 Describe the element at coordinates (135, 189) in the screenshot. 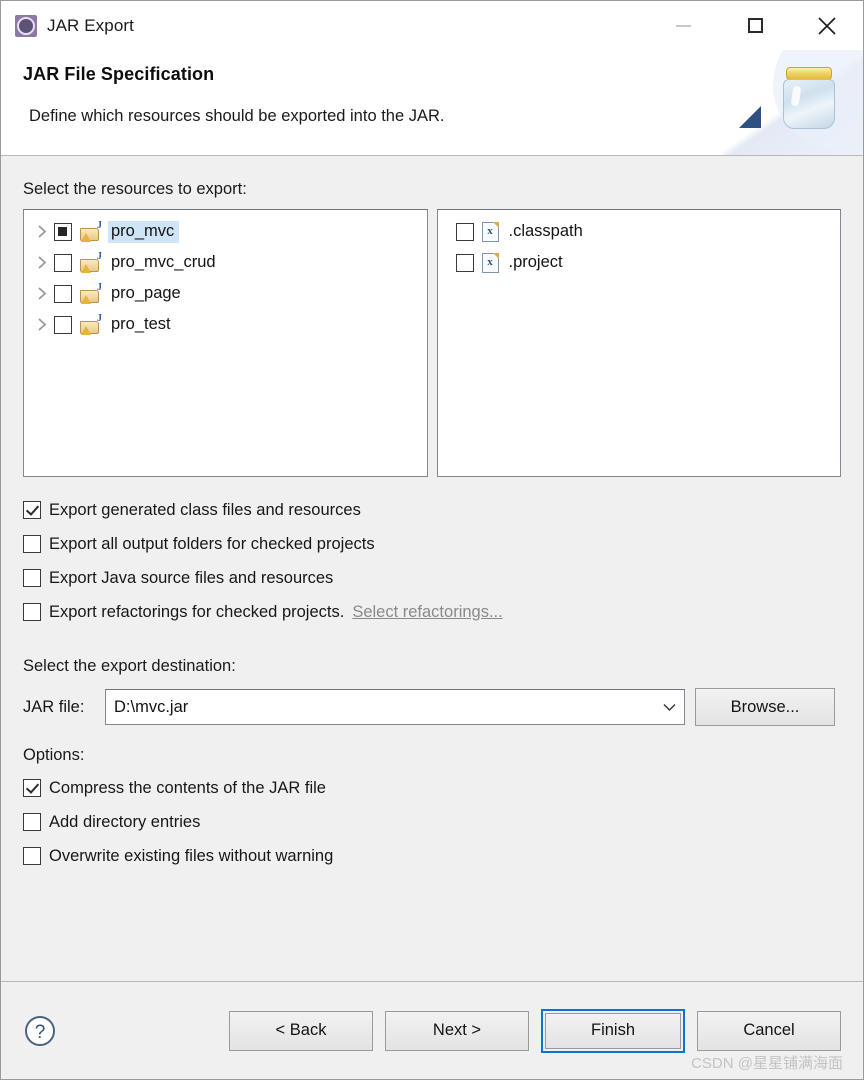

I see `resources-label: Select the resources to export:` at that location.